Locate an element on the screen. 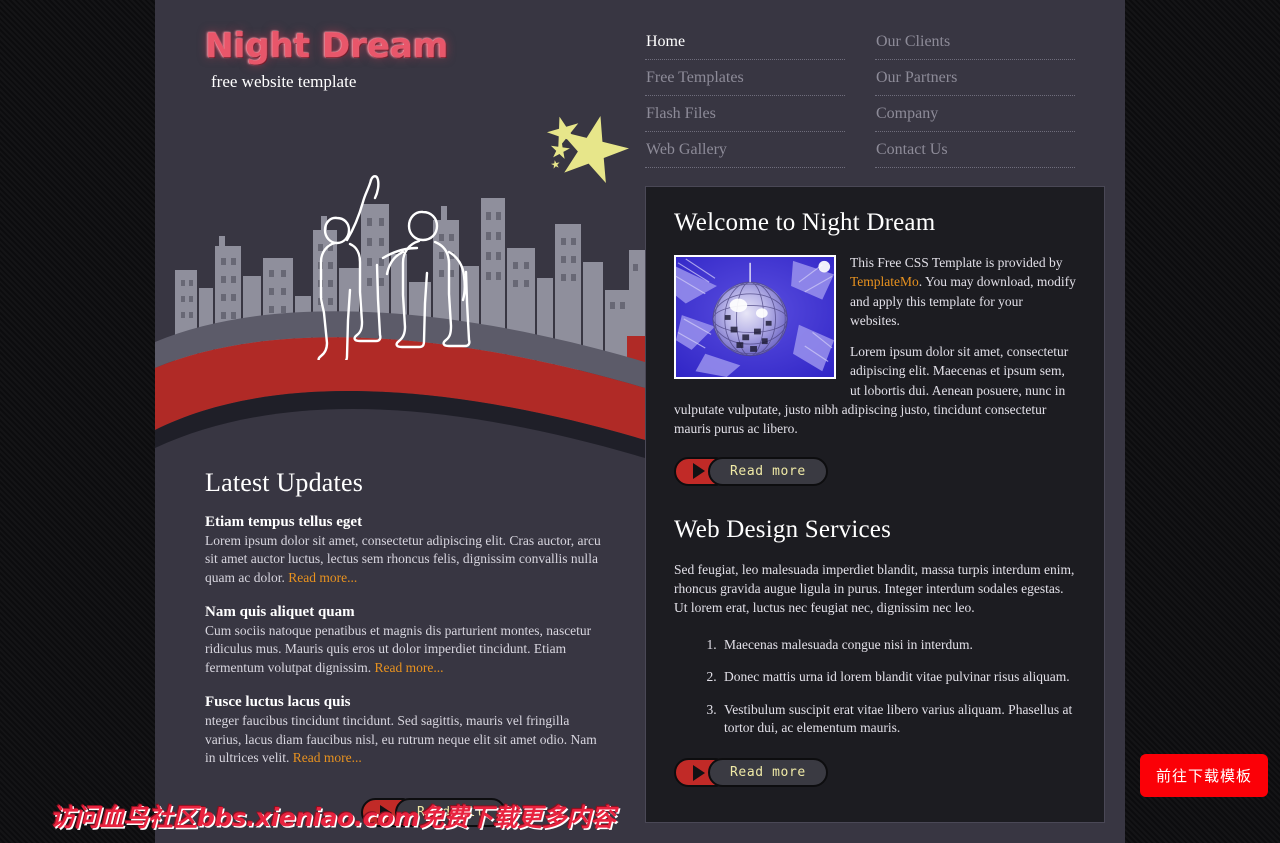 The image size is (1280, 843). nav-item-company: Company is located at coordinates (975, 114).